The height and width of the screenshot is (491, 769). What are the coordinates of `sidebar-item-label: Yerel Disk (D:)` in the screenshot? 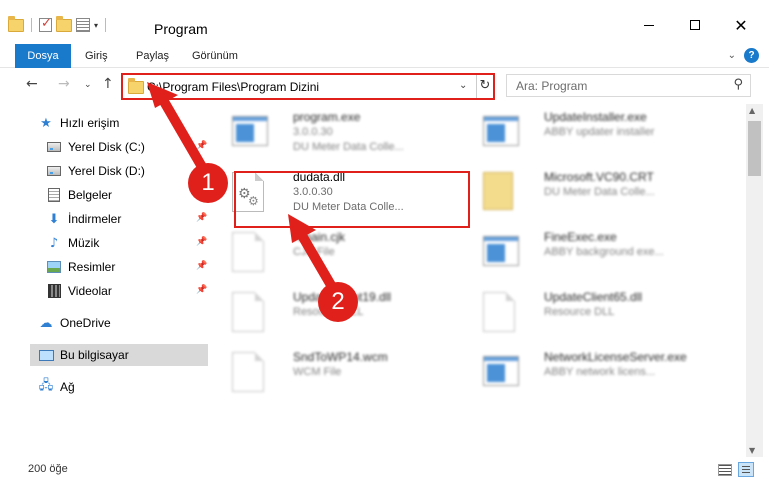 It's located at (106, 171).